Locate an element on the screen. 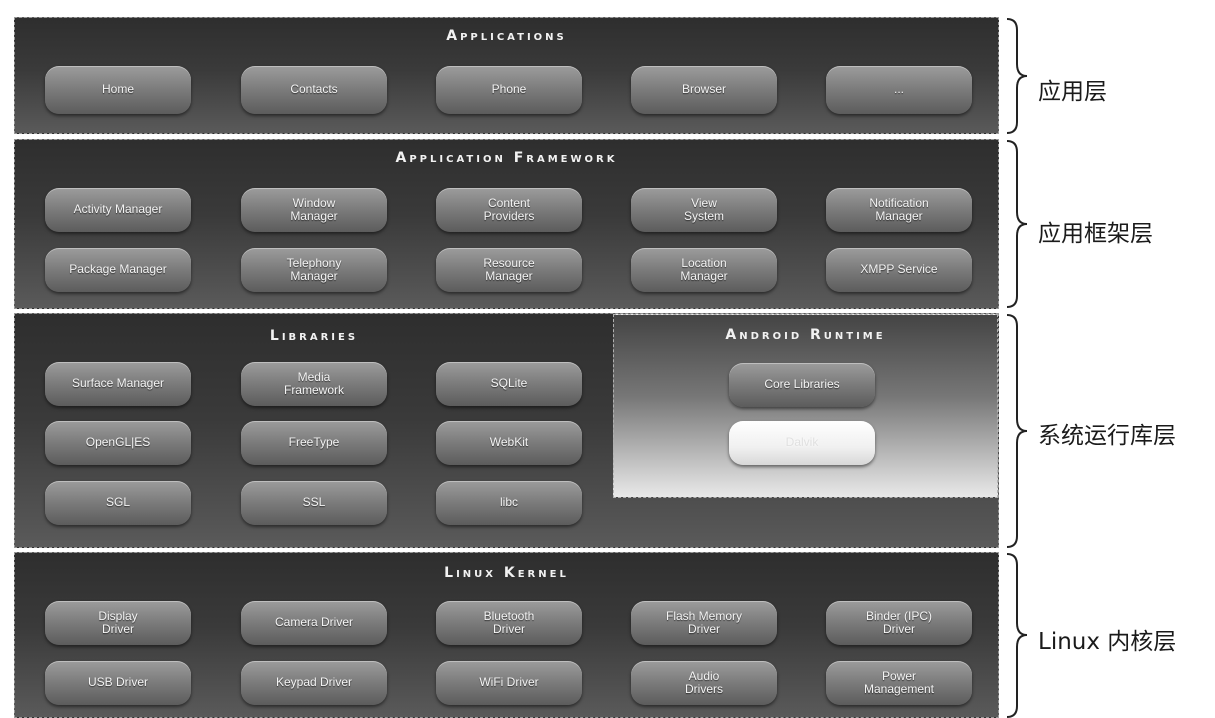  label-runtime-layer: 系统运行库层 is located at coordinates (1107, 436).